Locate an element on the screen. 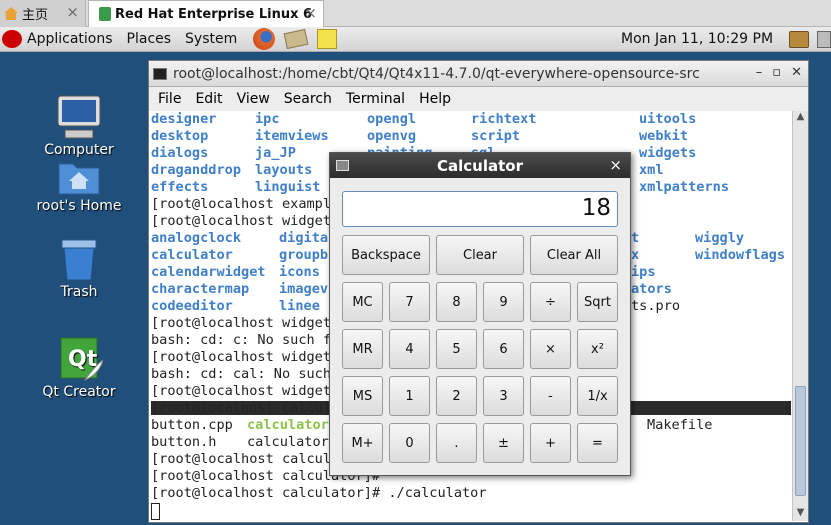  listing-entry: ips is located at coordinates (643, 272).